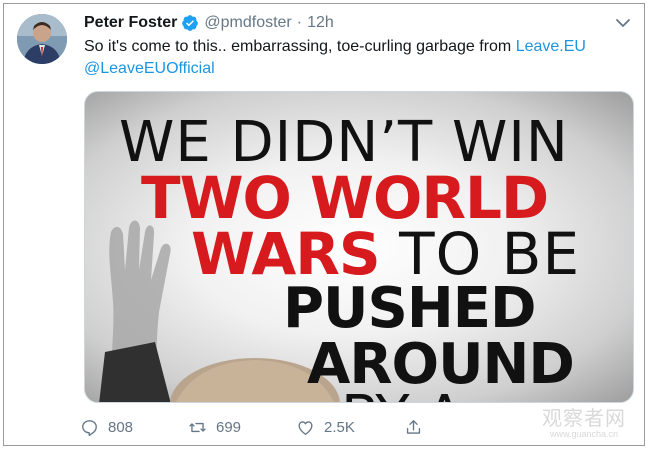 The image size is (649, 450). I want to click on reply-count: 808, so click(121, 427).